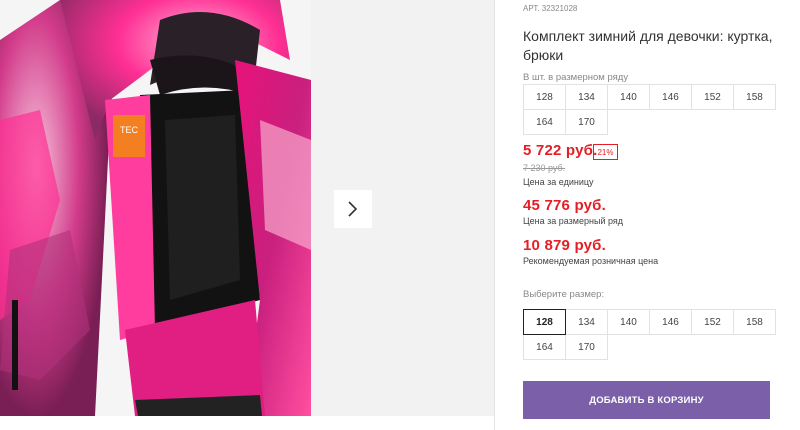 This screenshot has height=430, width=800. I want to click on add-to-cart-button: ДОБАВИТЬ В КОРЗИНУ, so click(646, 400).